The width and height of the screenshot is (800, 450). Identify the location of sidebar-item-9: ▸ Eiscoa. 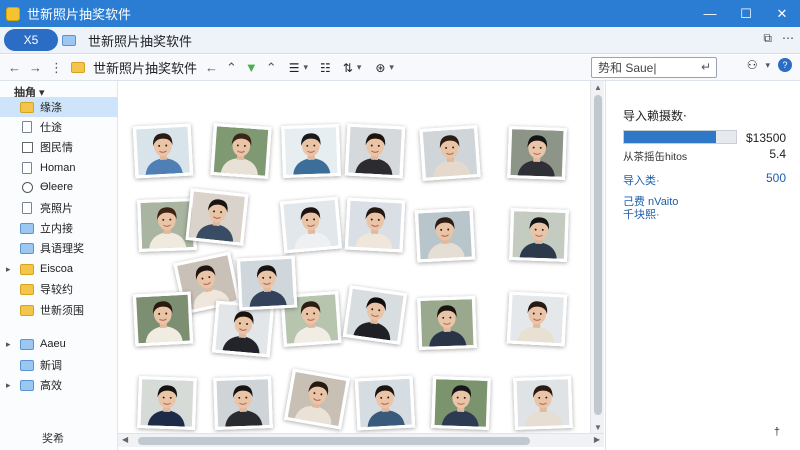
(59, 269).